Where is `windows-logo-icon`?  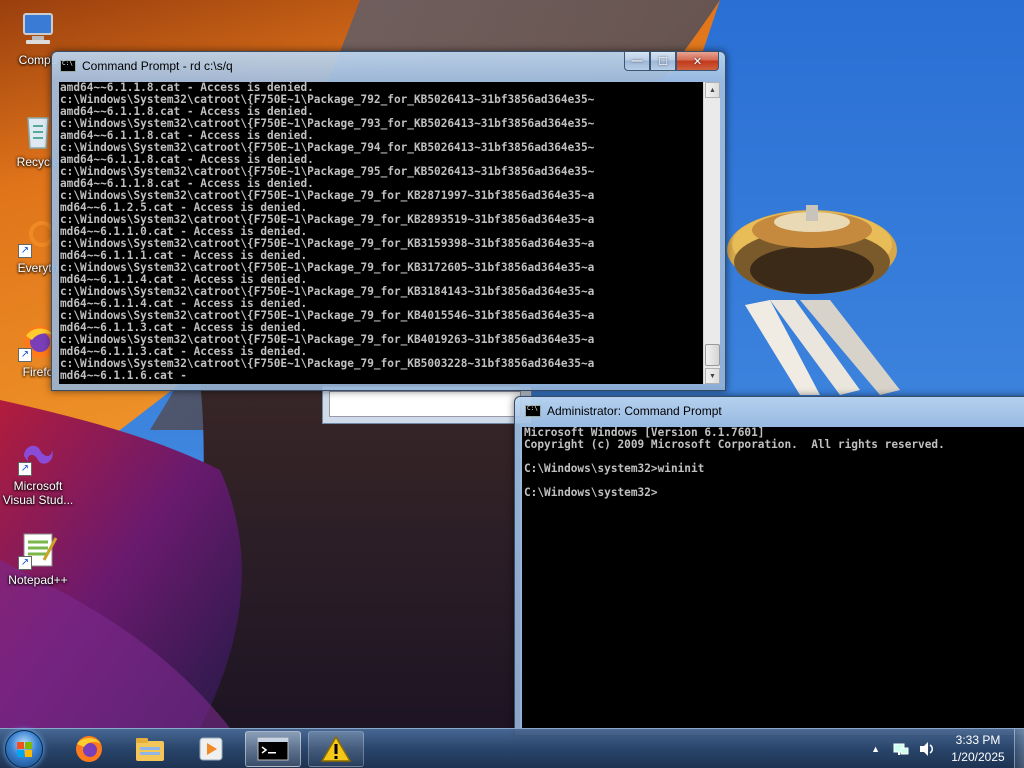 windows-logo-icon is located at coordinates (25, 750).